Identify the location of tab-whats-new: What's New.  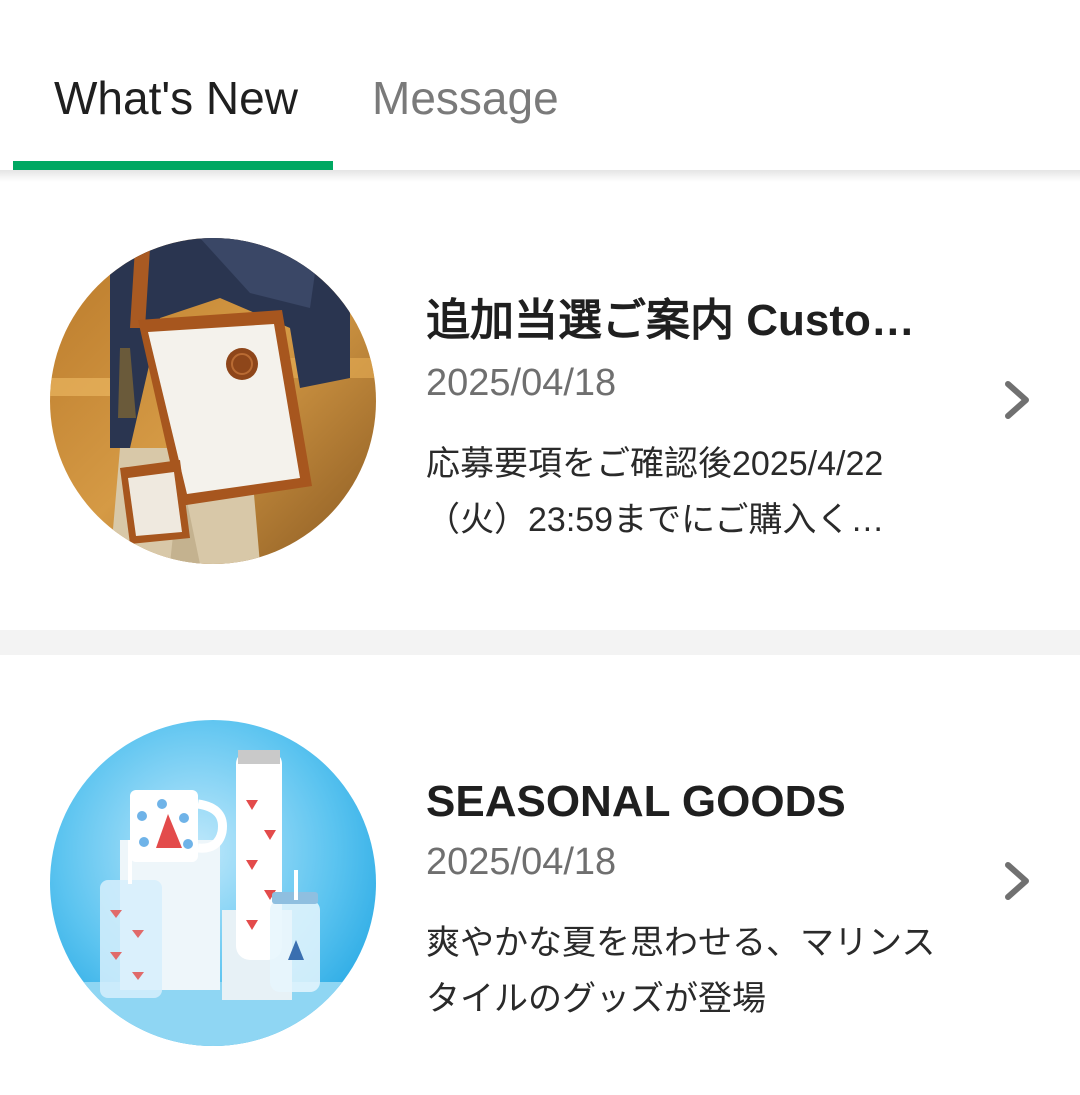
(176, 98).